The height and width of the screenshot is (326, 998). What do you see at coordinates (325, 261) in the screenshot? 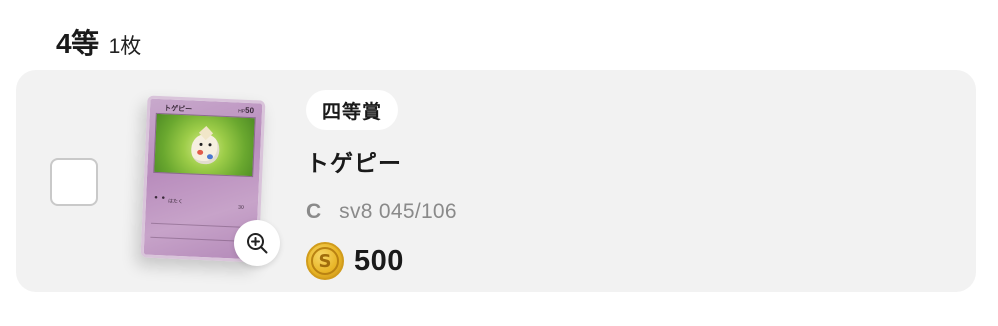
I see `coin-icon: S` at bounding box center [325, 261].